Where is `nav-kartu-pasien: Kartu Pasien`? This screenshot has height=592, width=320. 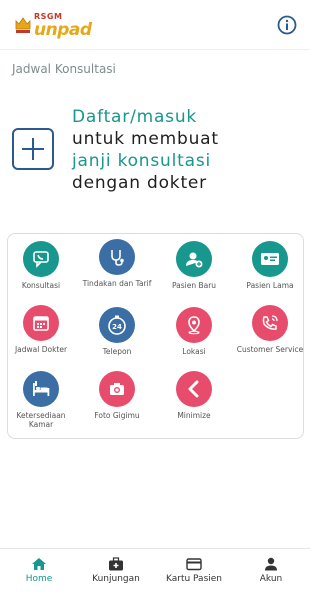
nav-kartu-pasien: Kartu Pasien is located at coordinates (194, 570).